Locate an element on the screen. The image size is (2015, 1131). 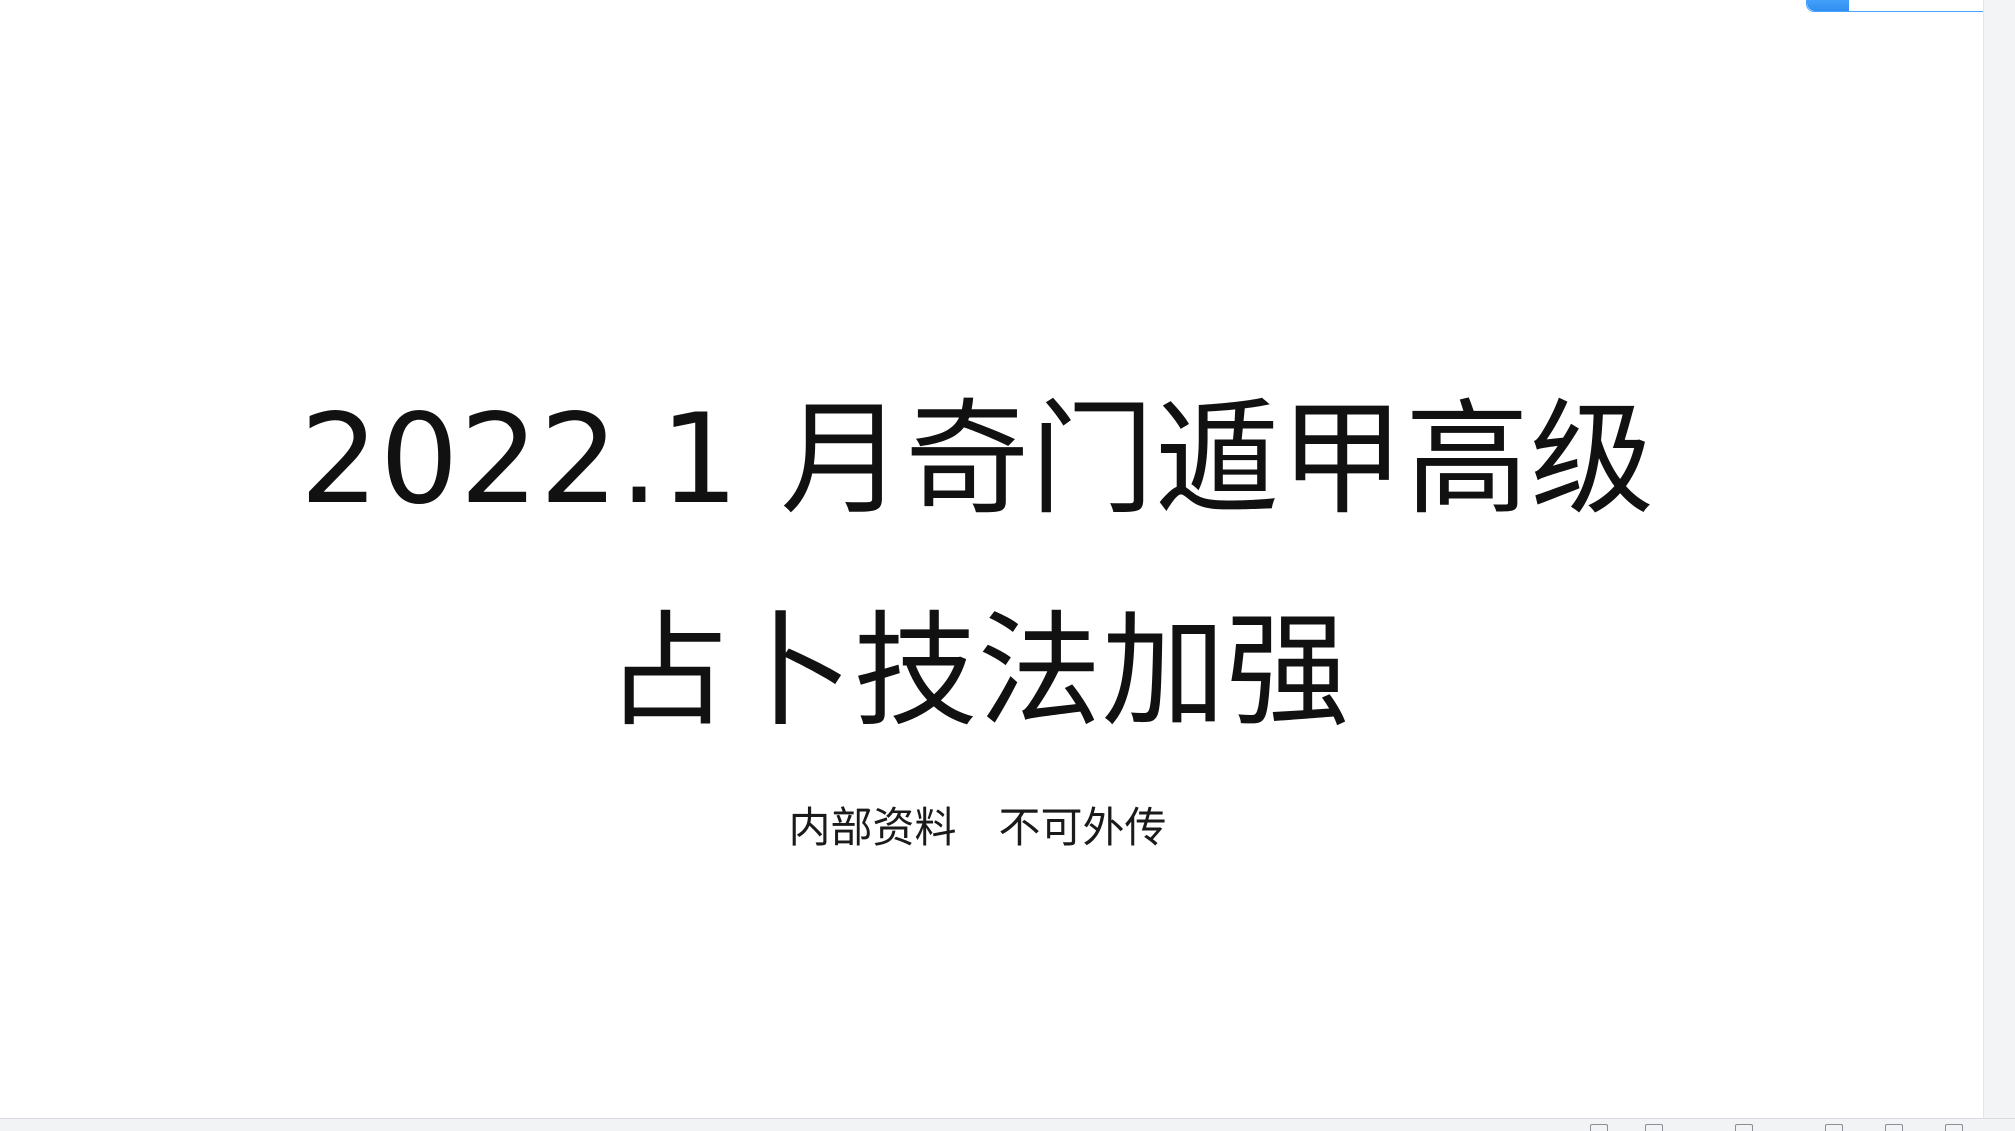
document-title-line-2: 占卜技法加强 is located at coordinates (977, 672).